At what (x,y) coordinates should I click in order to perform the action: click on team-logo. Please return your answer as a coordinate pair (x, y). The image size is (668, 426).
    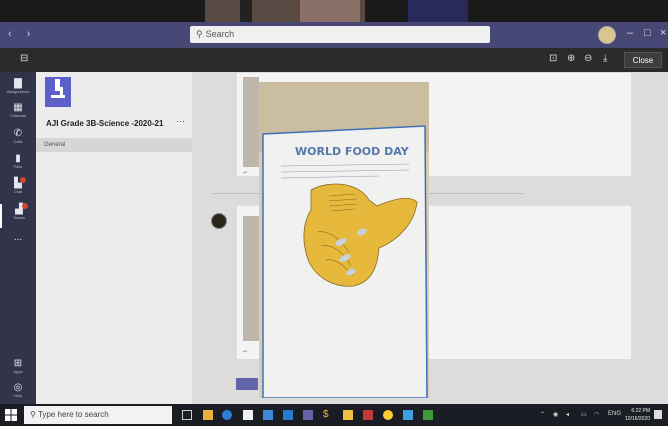
    Looking at the image, I should click on (58, 92).